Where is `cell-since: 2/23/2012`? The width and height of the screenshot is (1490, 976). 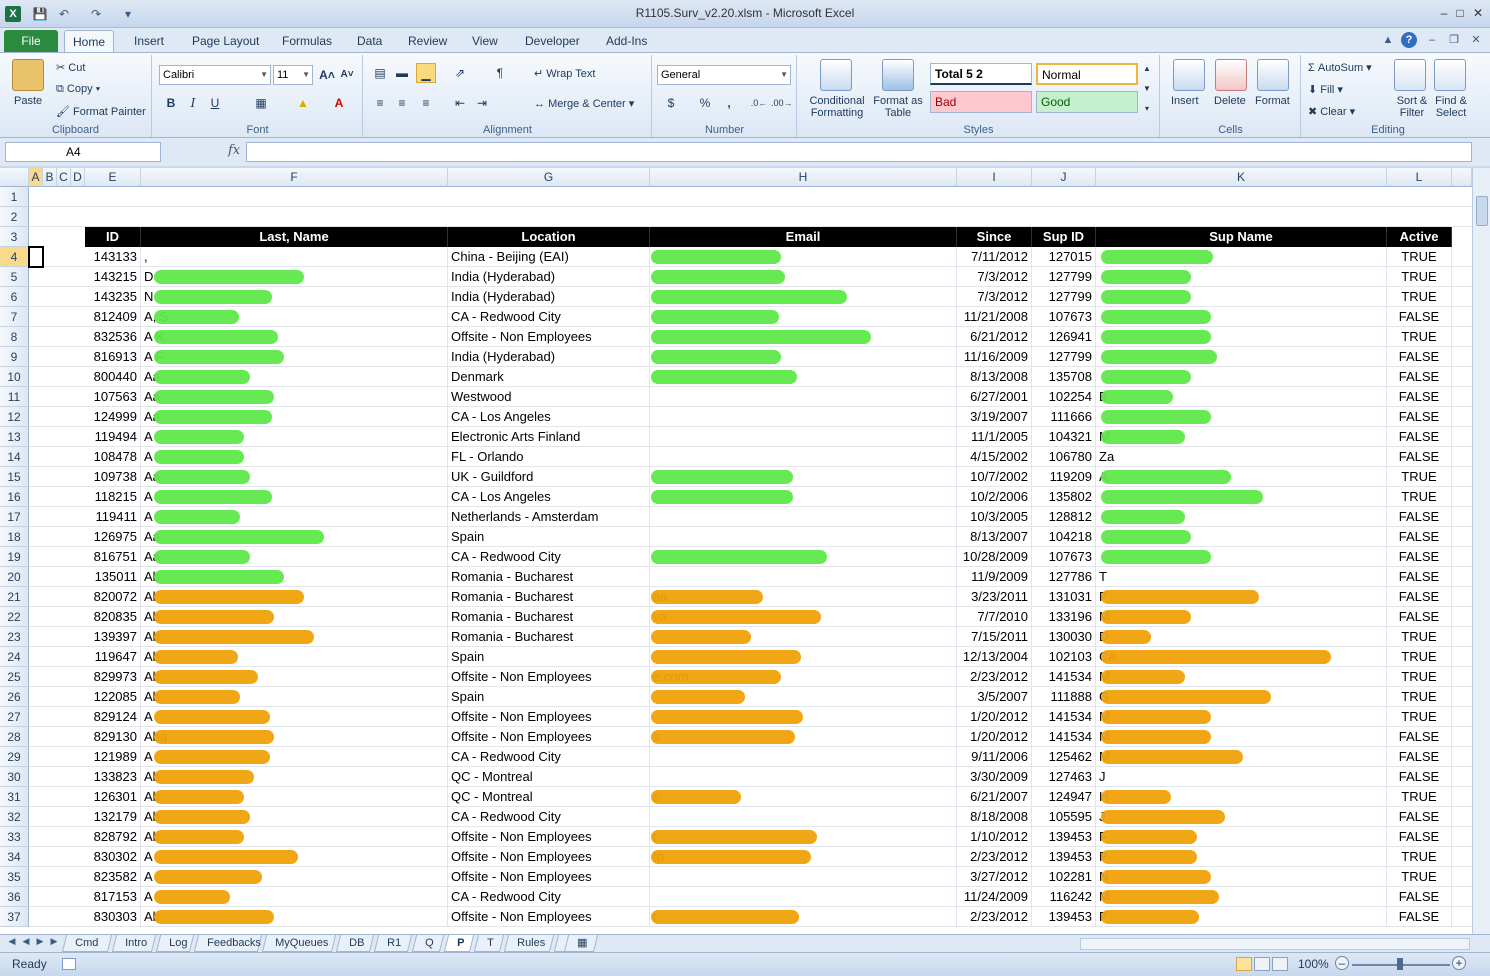 cell-since: 2/23/2012 is located at coordinates (994, 917).